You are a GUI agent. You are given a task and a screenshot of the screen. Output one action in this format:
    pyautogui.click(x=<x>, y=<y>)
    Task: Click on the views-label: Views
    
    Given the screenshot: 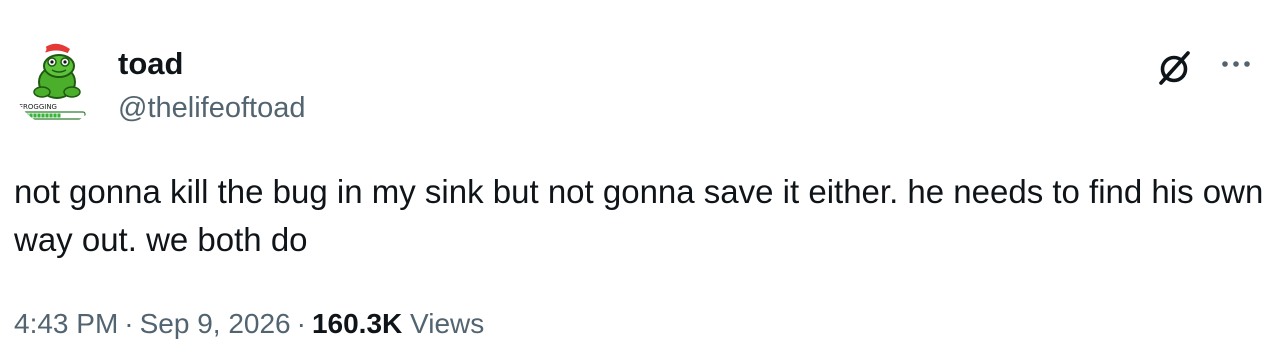 What is the action you would take?
    pyautogui.click(x=447, y=323)
    